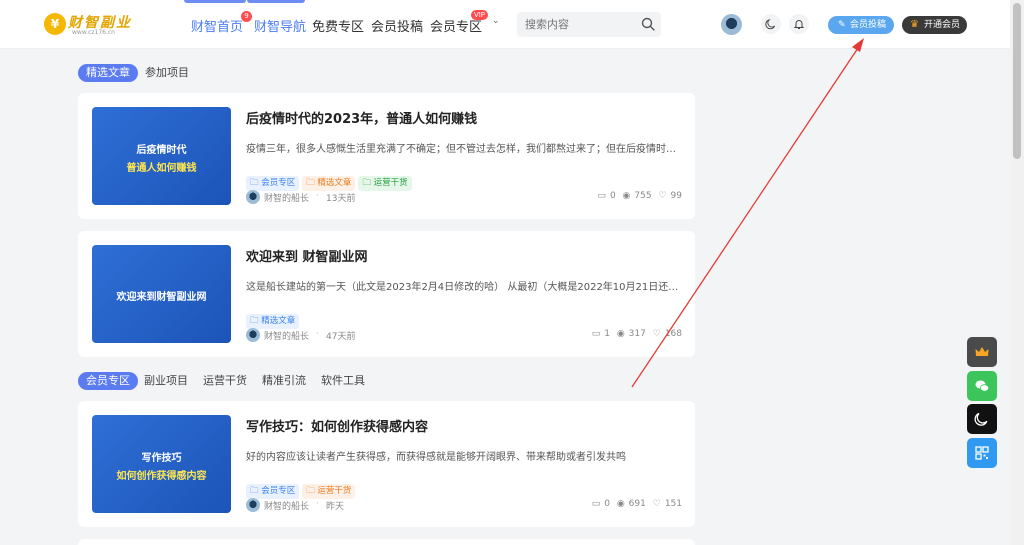 This screenshot has height=545, width=1024. What do you see at coordinates (284, 381) in the screenshot?
I see `tab-traffic: 精准引流` at bounding box center [284, 381].